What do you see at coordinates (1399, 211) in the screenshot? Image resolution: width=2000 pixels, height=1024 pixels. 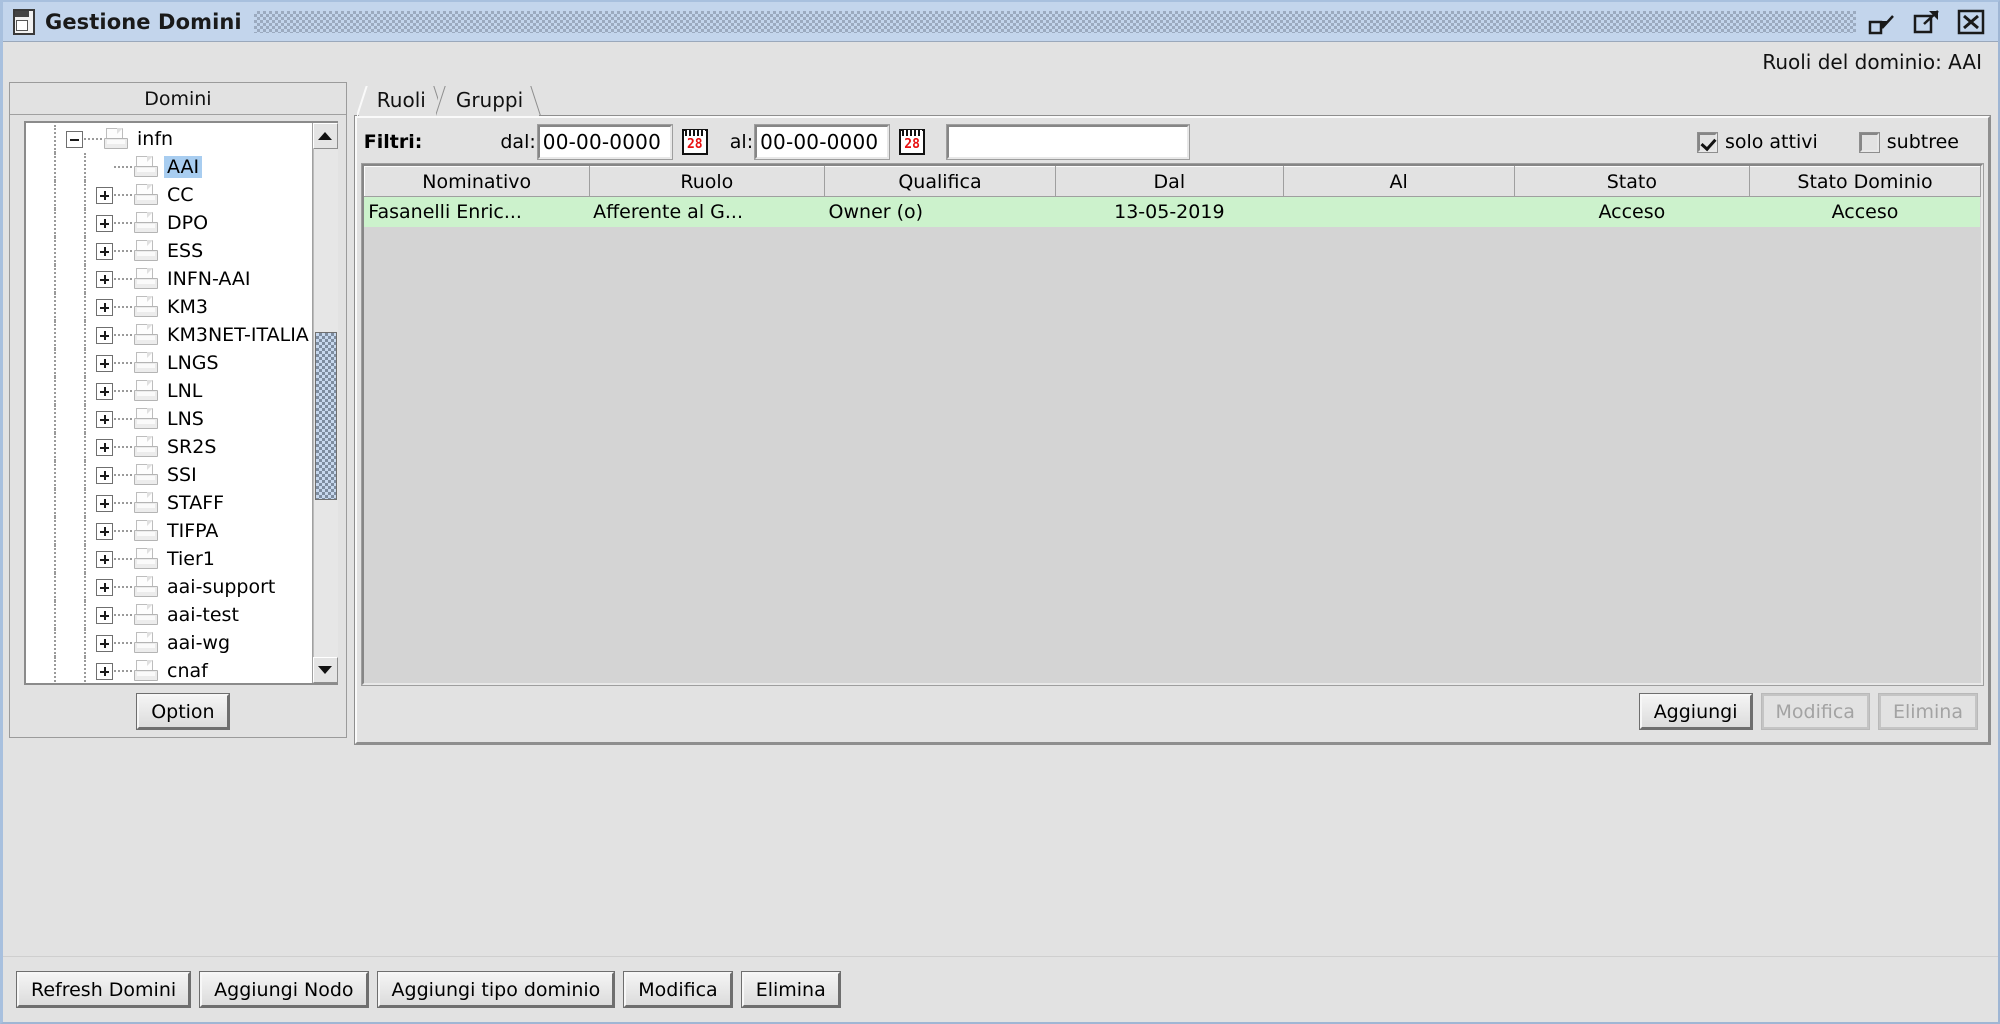 I see `table-cell` at bounding box center [1399, 211].